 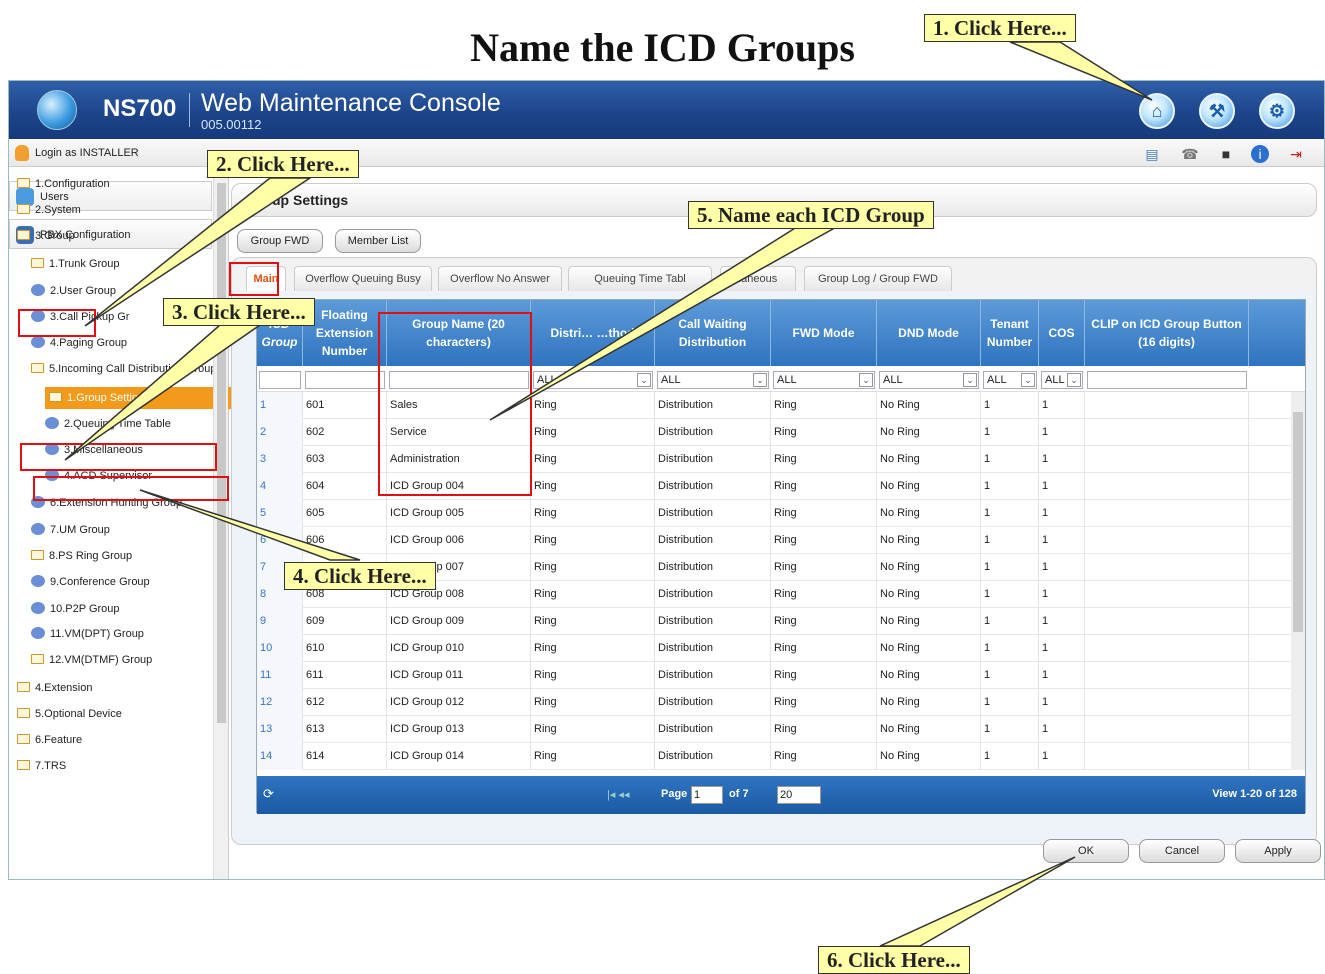 What do you see at coordinates (640, 279) in the screenshot?
I see `tab-4: Queuing Time Tabl` at bounding box center [640, 279].